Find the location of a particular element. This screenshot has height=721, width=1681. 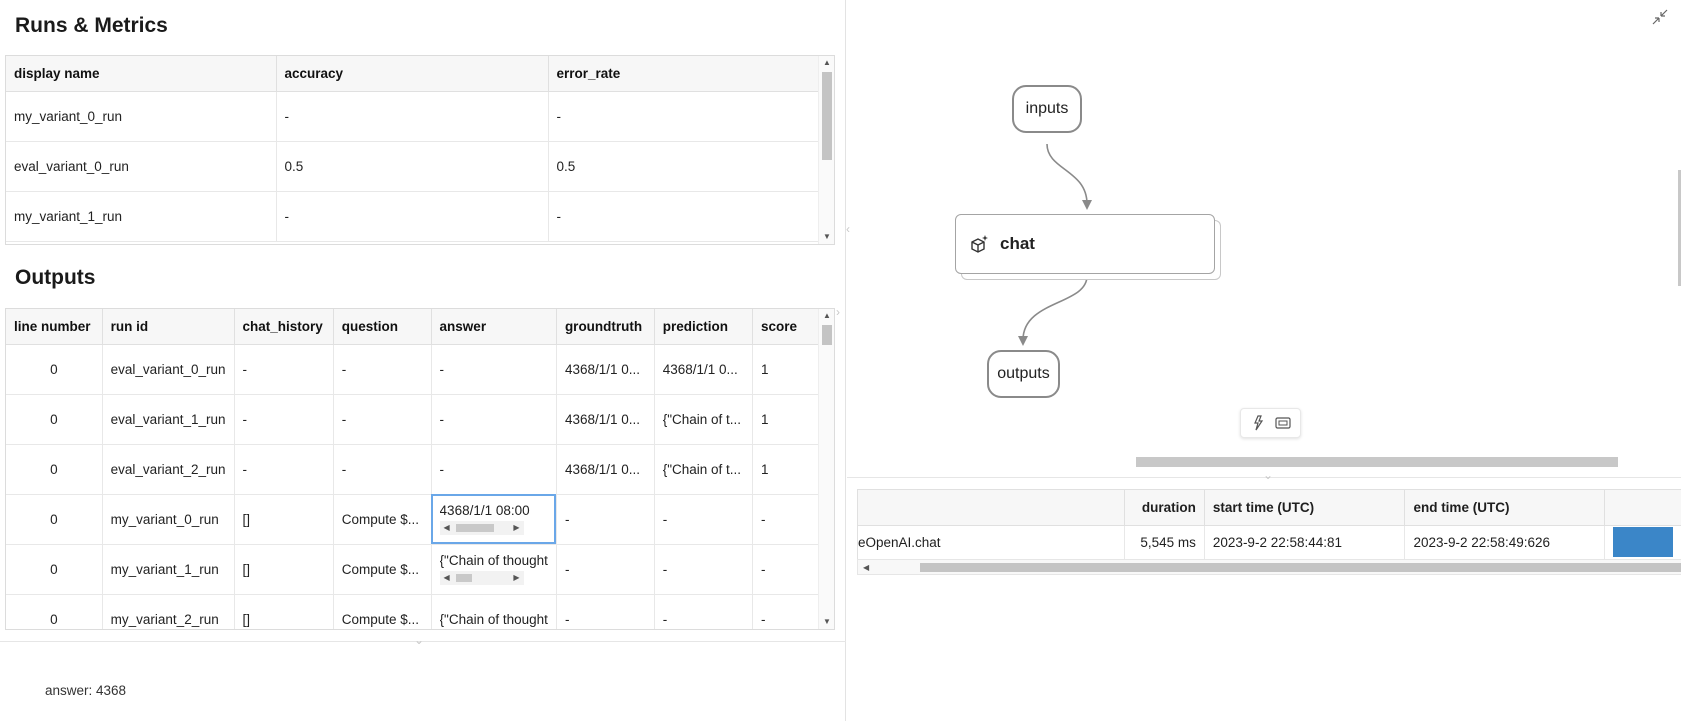

selected-answer-cell: 4368/1/1 08:00 ◀ ▶ is located at coordinates (494, 519).